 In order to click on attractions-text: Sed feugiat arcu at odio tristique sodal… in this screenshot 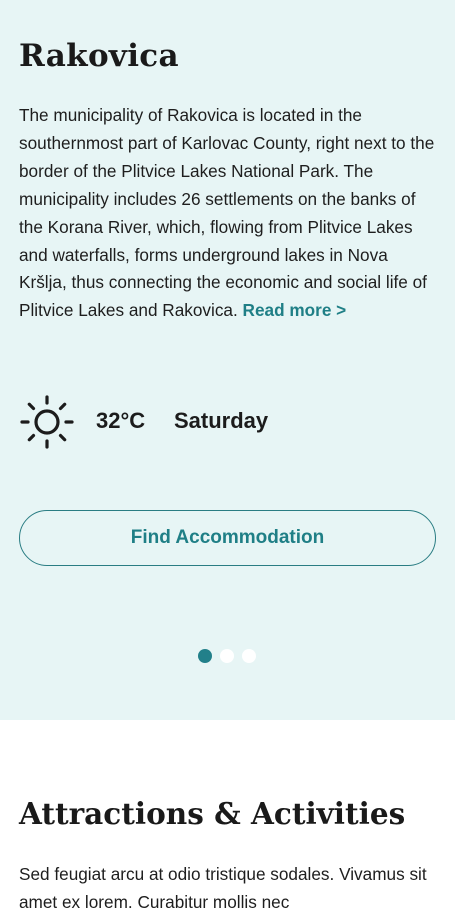, I will do `click(223, 888)`.